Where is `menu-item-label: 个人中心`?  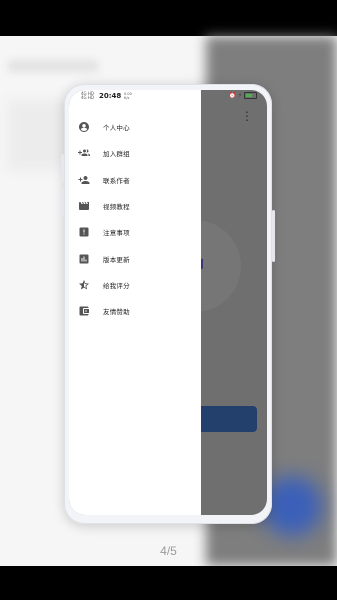
menu-item-label: 个人中心 is located at coordinates (116, 128).